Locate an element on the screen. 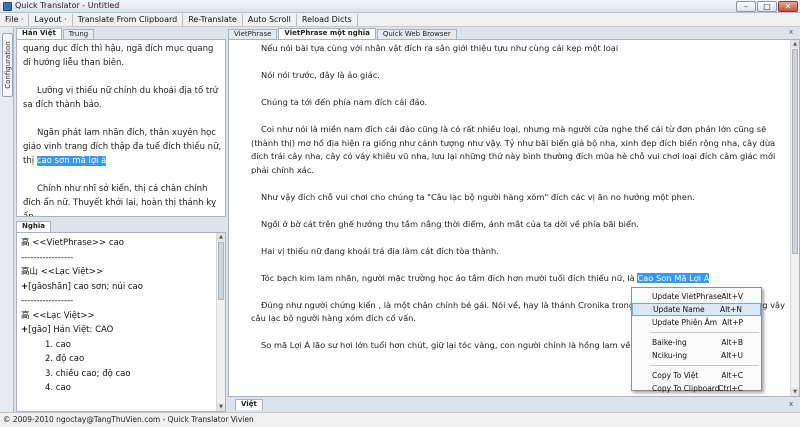 Image resolution: width=800 pixels, height=427 pixels. tab-nghia: Nghĩa is located at coordinates (33, 226).